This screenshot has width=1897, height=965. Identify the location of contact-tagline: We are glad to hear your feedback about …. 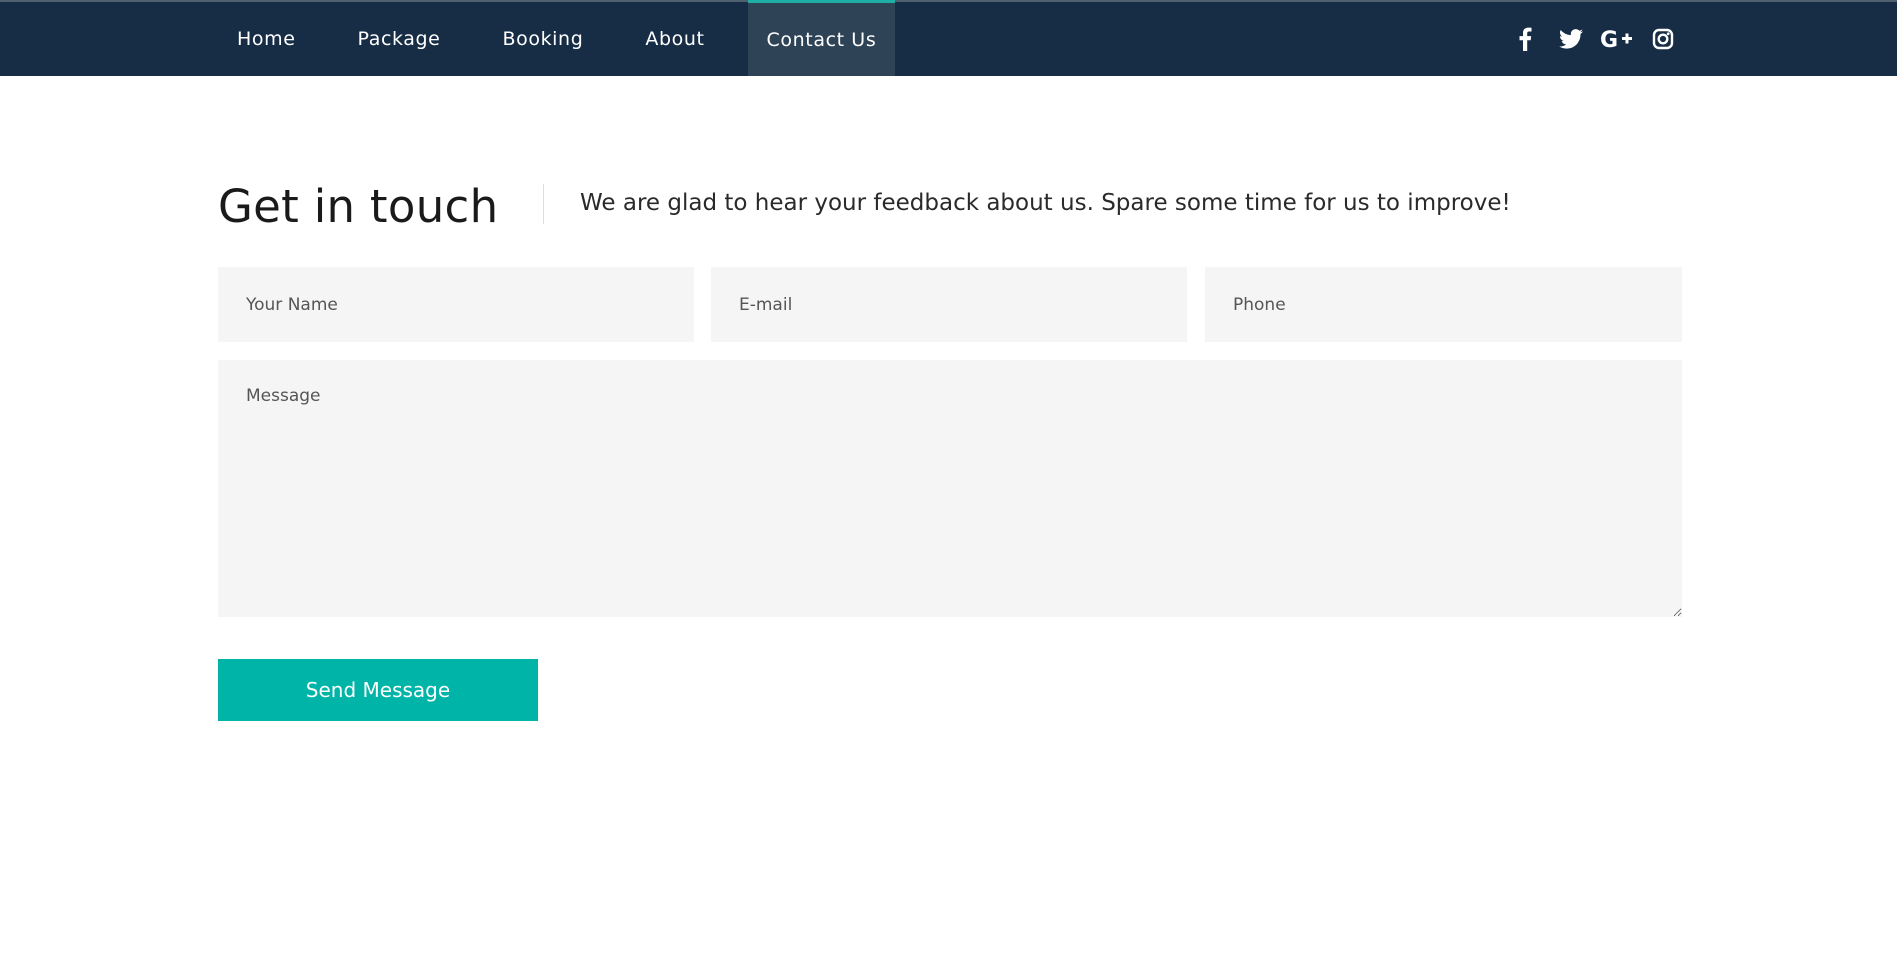
(1045, 203).